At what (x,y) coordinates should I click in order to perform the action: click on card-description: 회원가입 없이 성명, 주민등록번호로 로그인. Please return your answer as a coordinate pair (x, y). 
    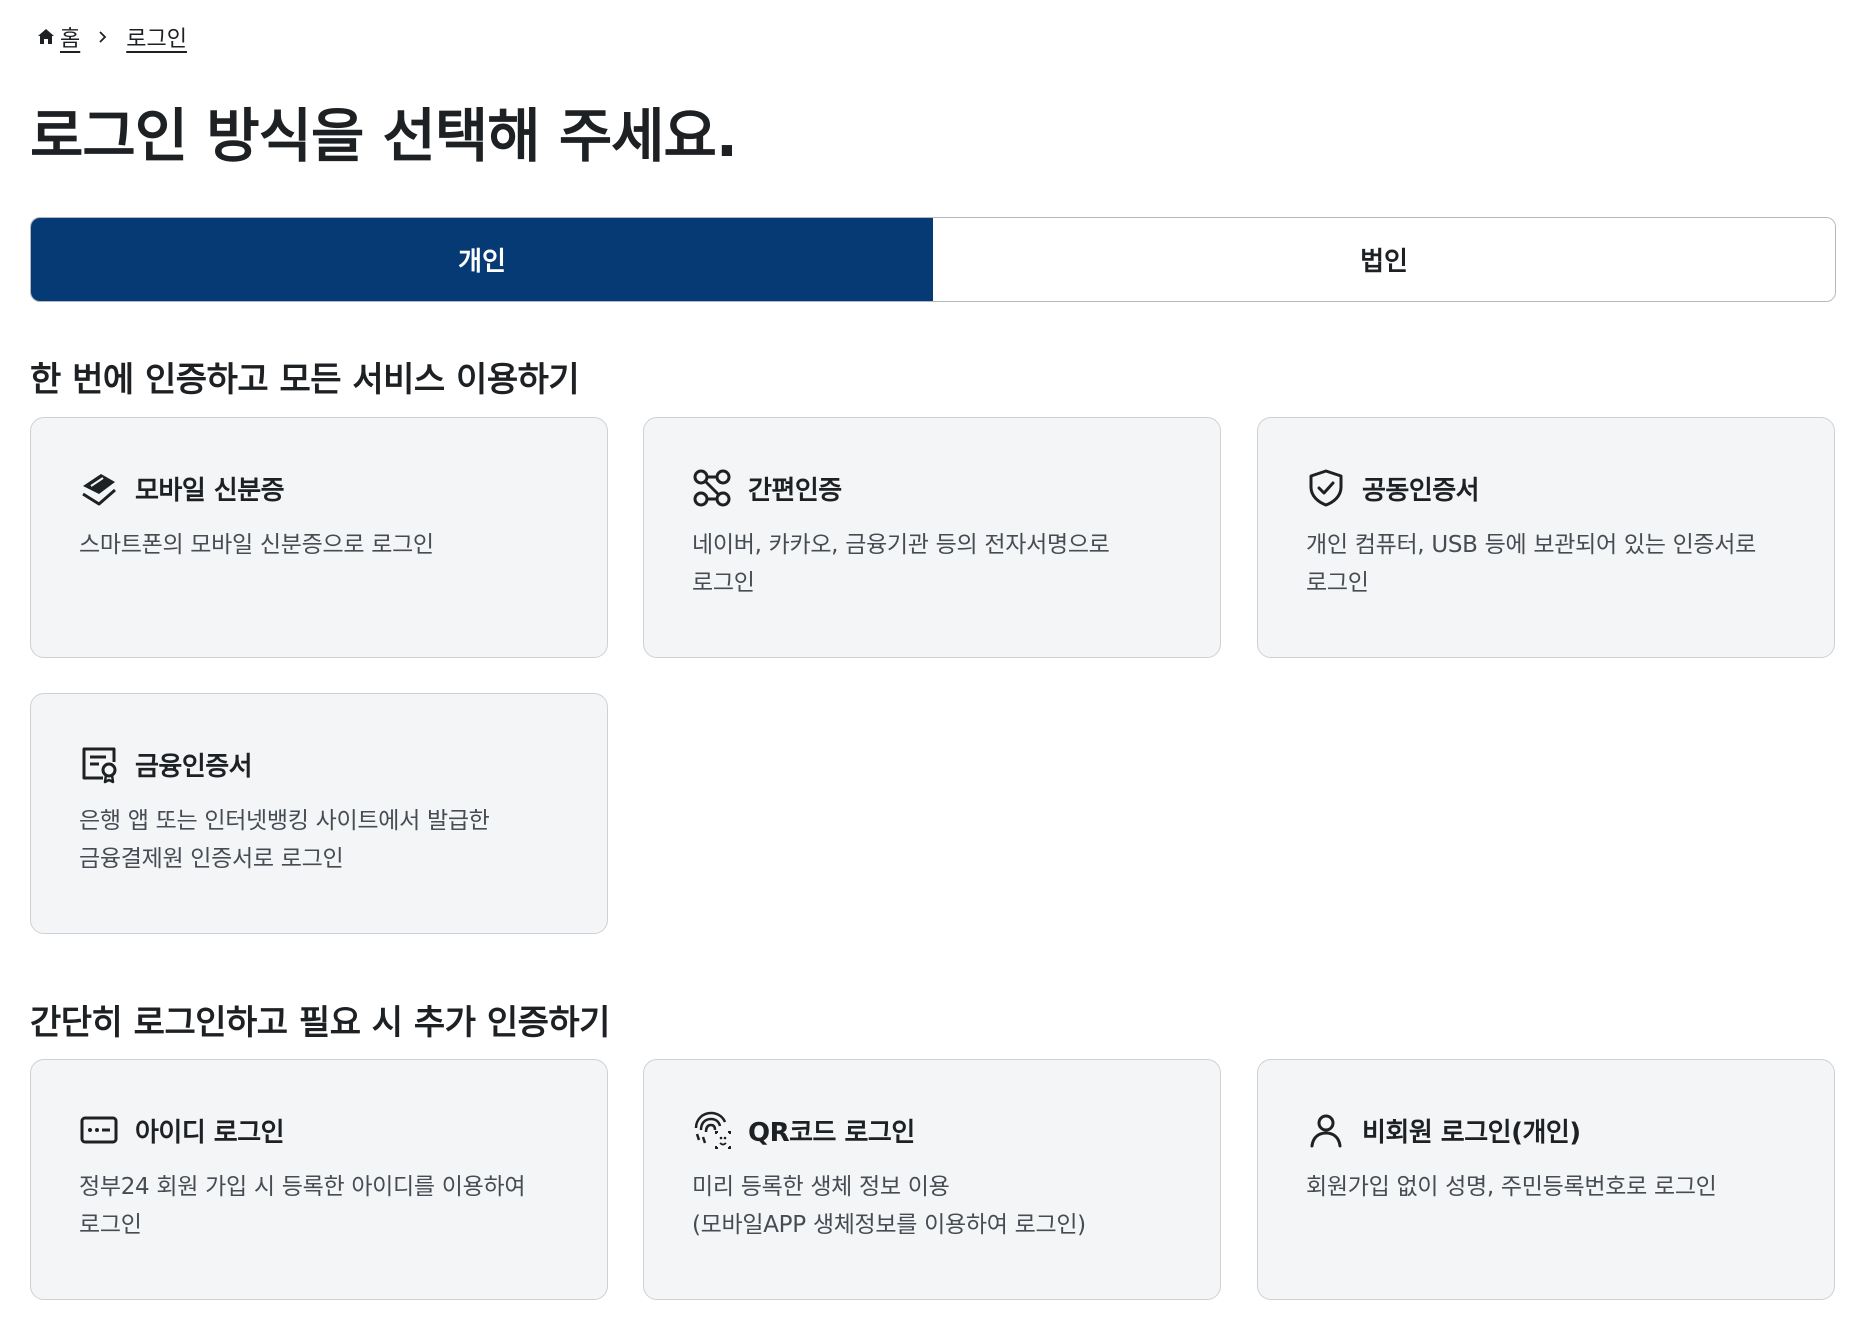
    Looking at the image, I should click on (1511, 1187).